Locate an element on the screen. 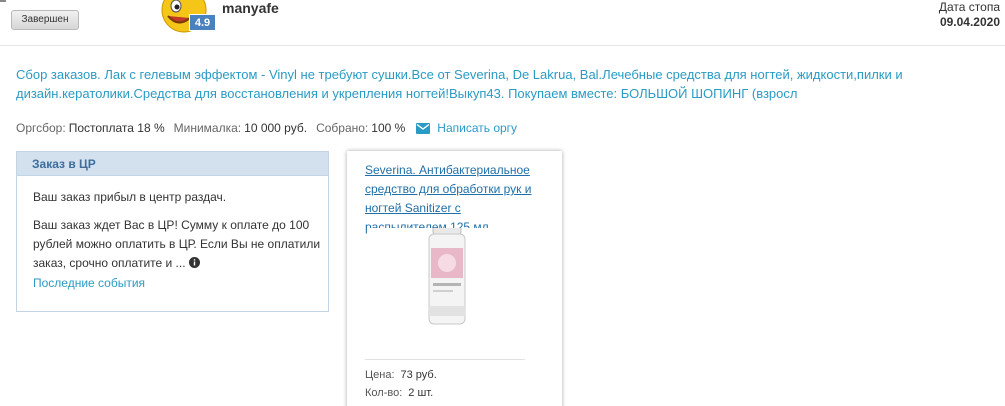  product-price: Цена: 73 руб. is located at coordinates (401, 375).